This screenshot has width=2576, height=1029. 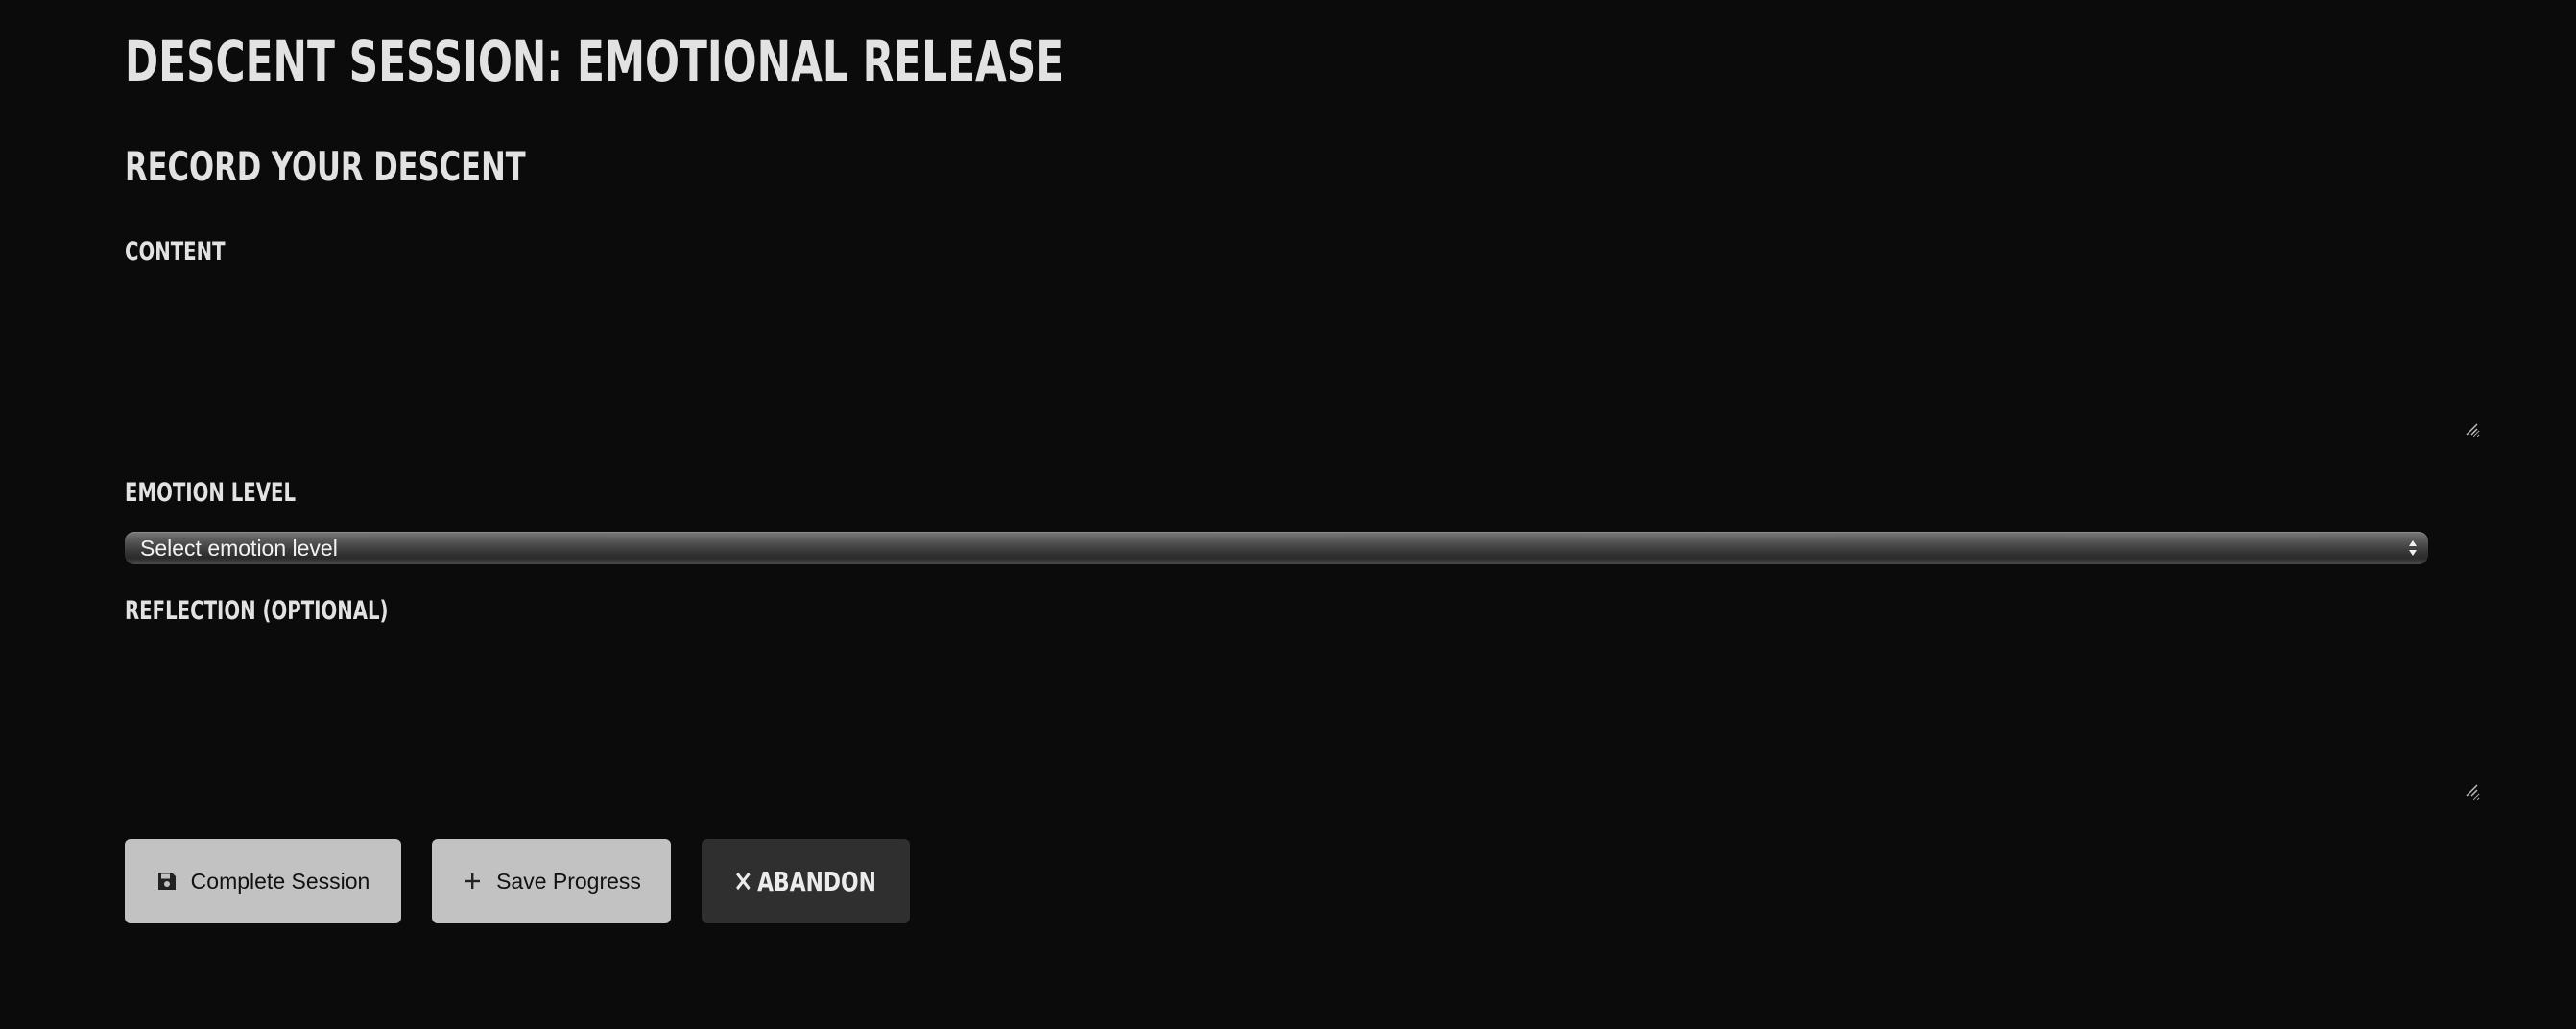 What do you see at coordinates (1302, 720) in the screenshot?
I see `reflection-textarea` at bounding box center [1302, 720].